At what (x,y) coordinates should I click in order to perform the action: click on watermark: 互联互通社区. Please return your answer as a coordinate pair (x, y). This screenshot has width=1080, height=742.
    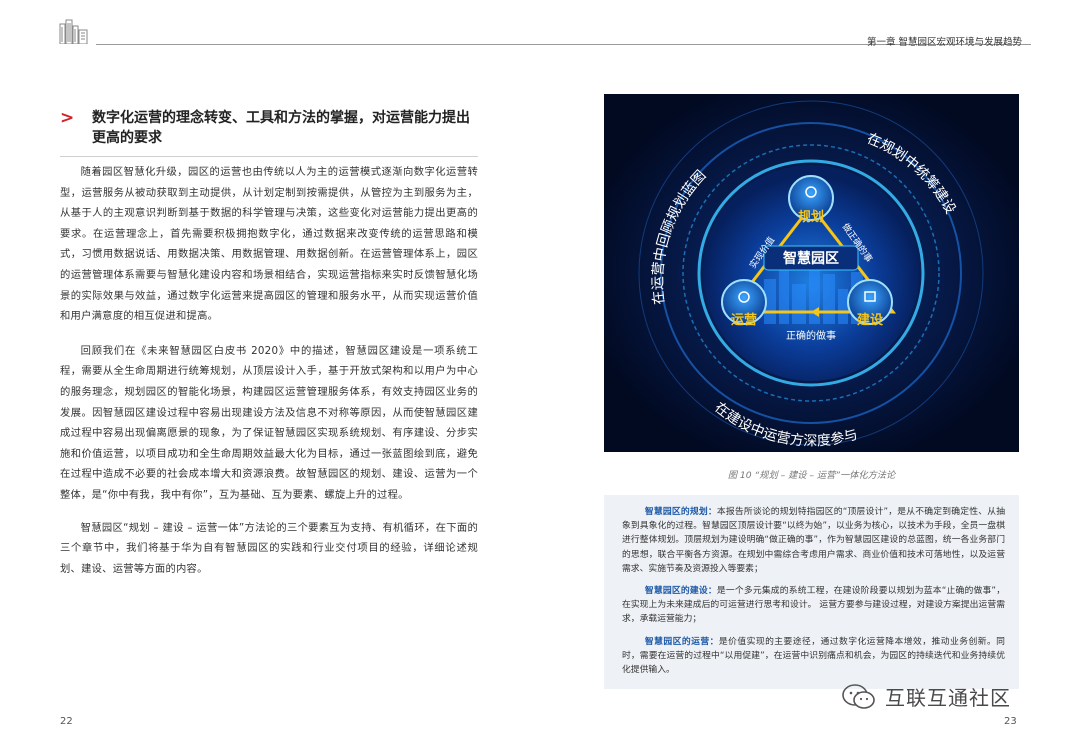
    Looking at the image, I should click on (926, 696).